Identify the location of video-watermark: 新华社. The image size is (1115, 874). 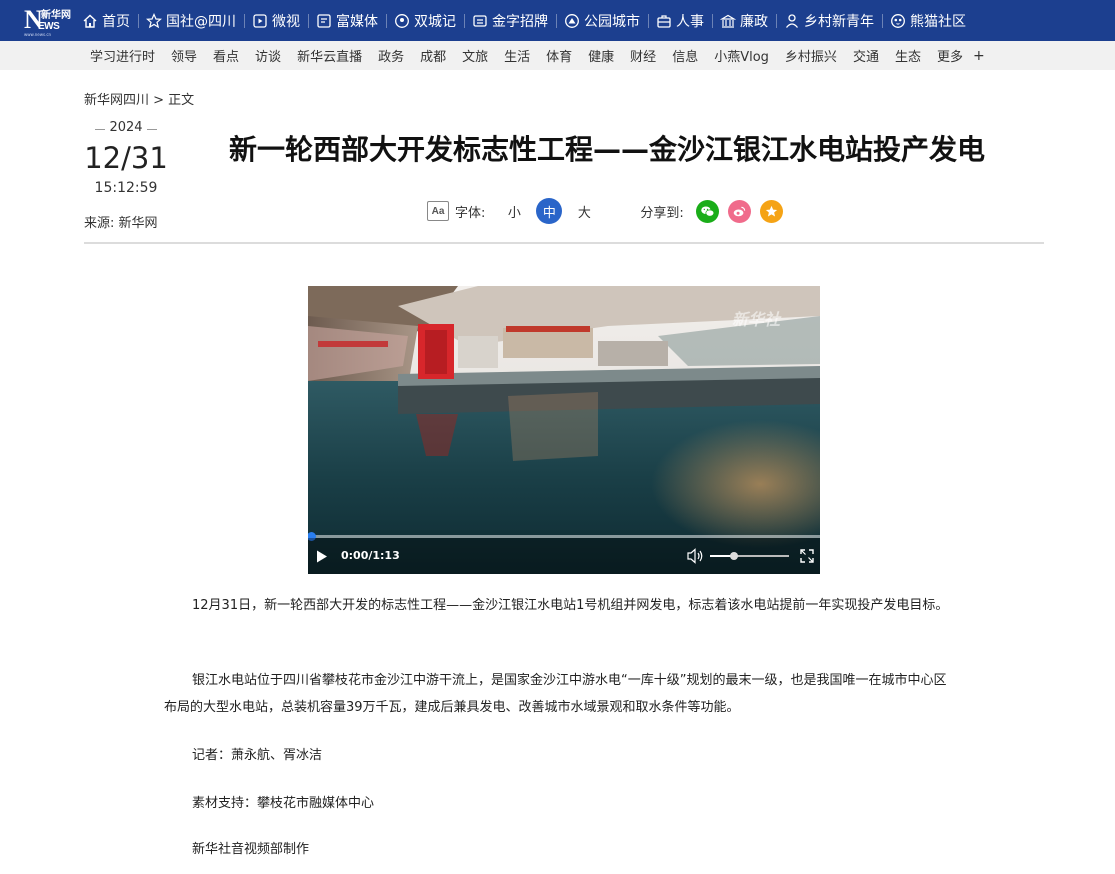
(756, 320).